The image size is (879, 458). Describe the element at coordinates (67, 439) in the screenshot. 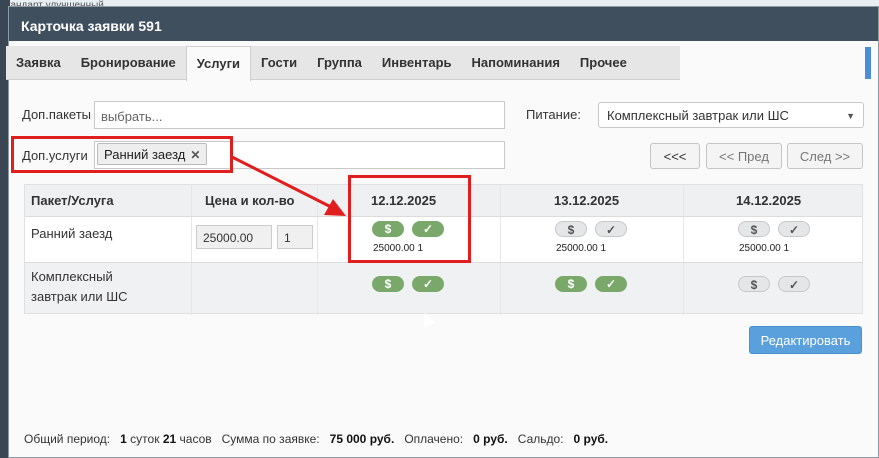

I see `period-label: Общий период:` at that location.